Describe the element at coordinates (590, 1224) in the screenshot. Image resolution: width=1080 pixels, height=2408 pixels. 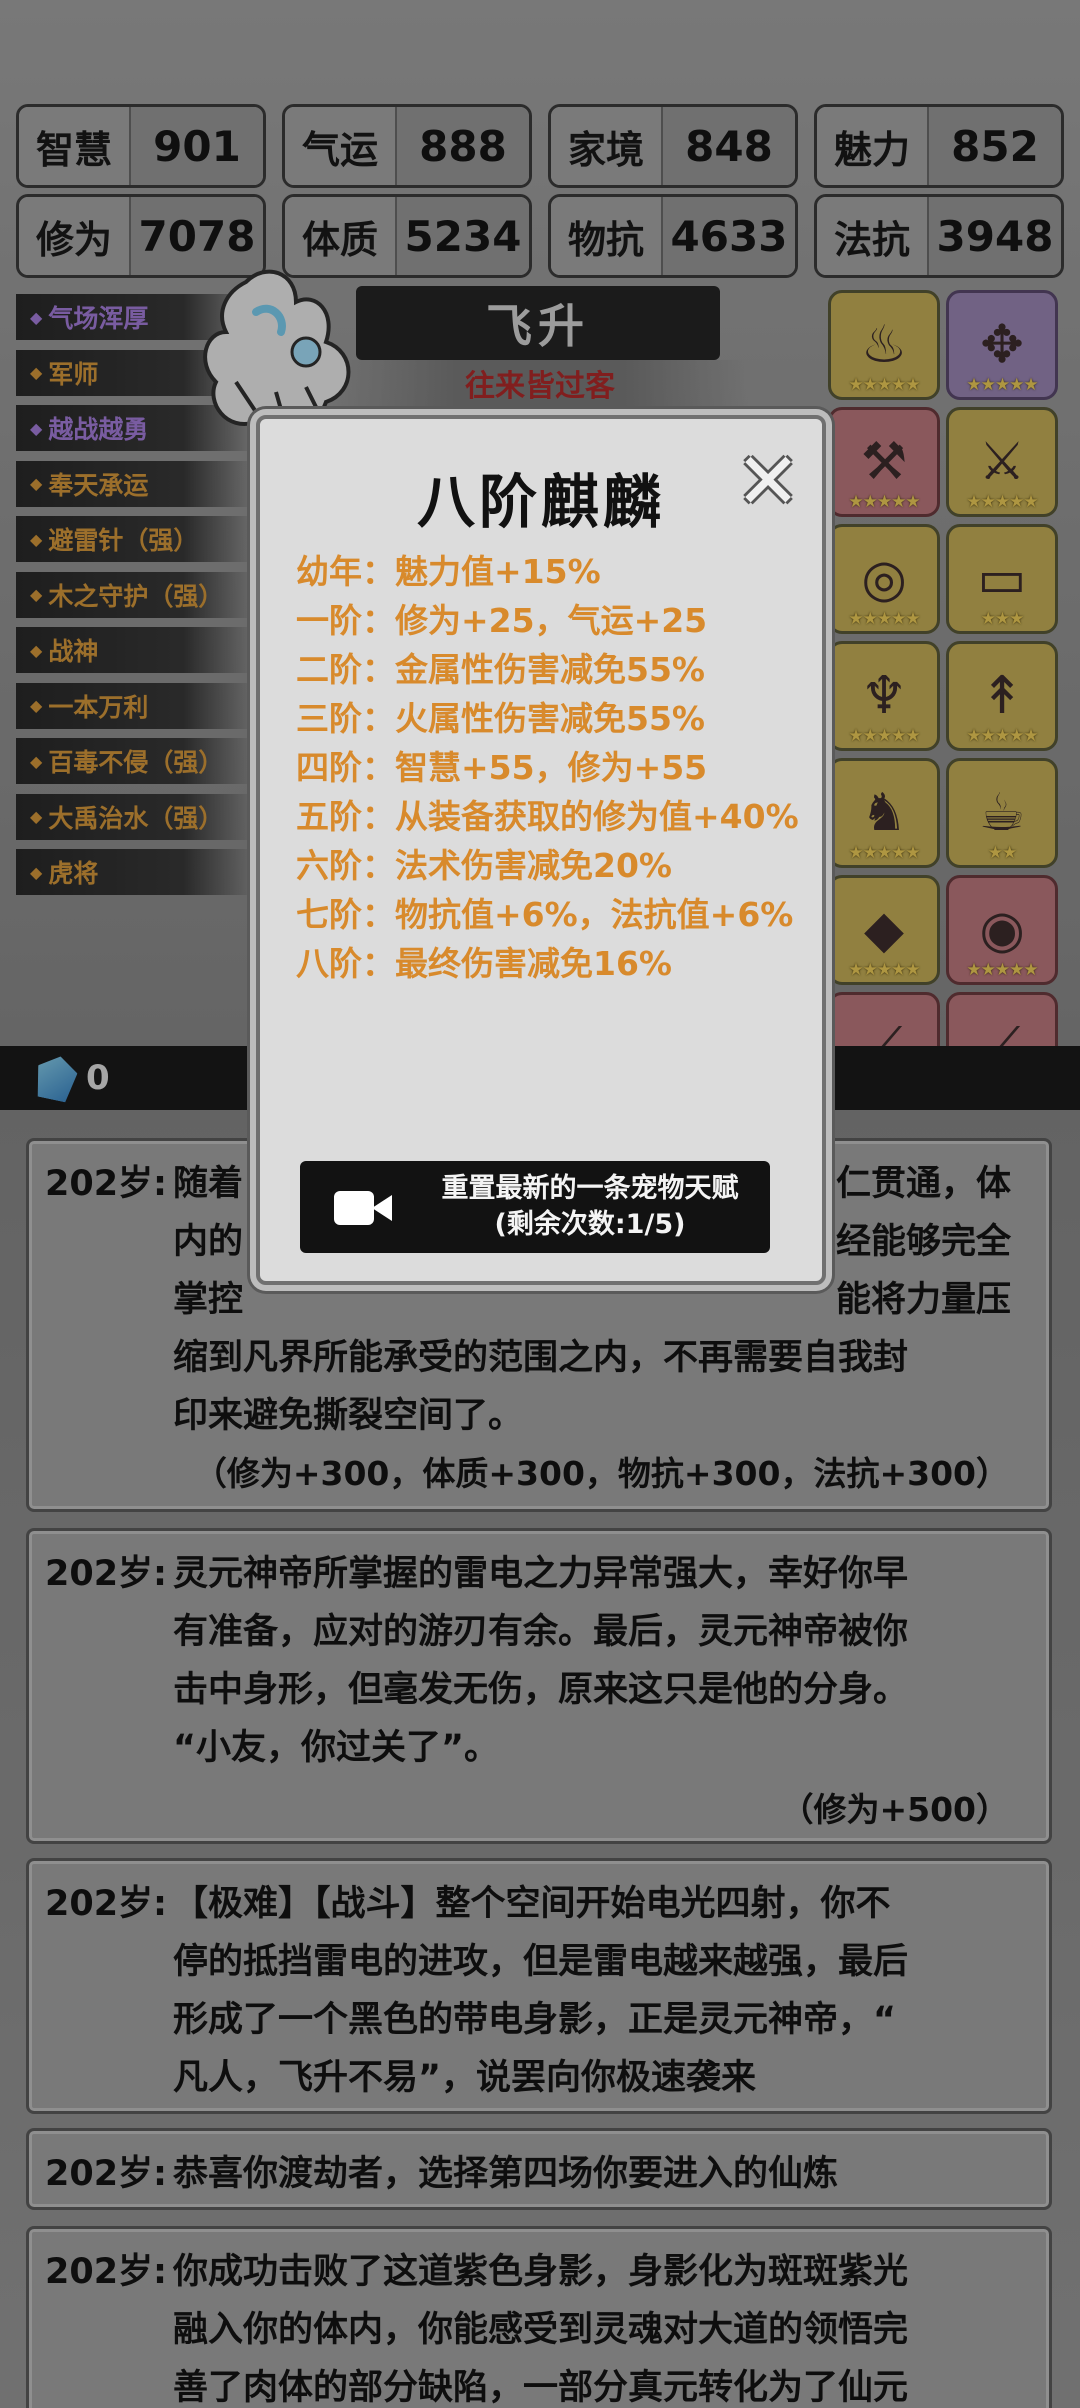
I see `reset-remaining-count: (剩余次数:1/5)` at that location.